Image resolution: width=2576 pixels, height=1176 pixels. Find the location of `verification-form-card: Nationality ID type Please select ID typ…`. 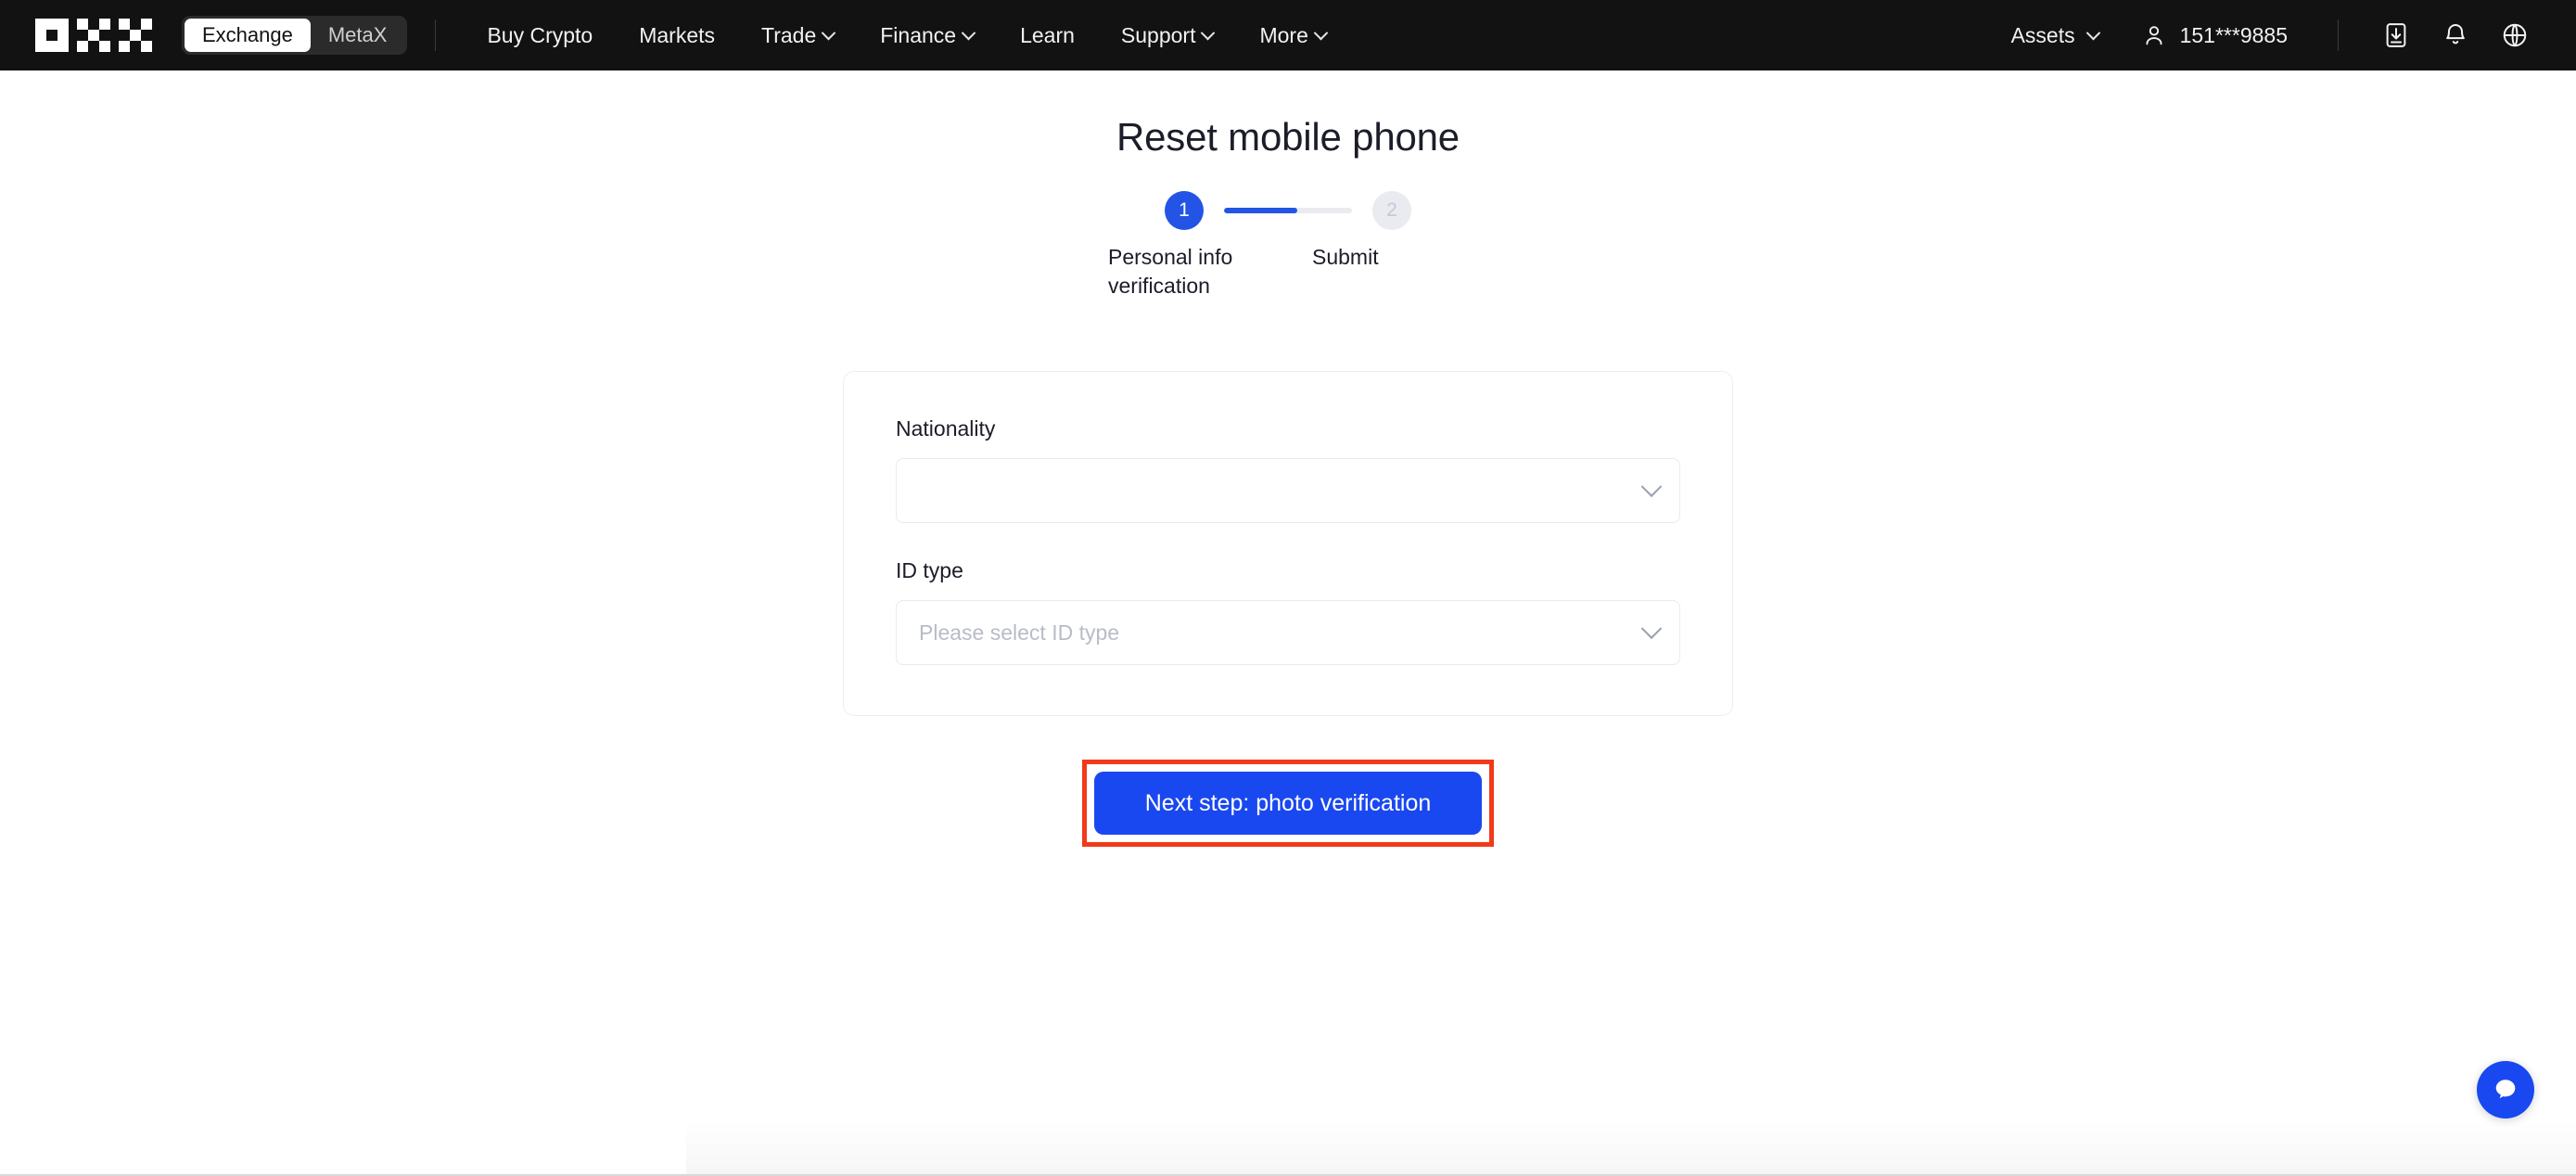

verification-form-card: Nationality ID type Please select ID typ… is located at coordinates (1288, 543).